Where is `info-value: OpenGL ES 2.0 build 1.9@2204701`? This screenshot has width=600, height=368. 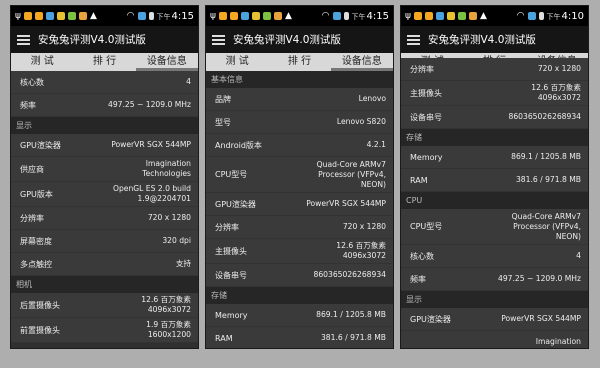
info-value: OpenGL ES 2.0 build 1.9@2204701 is located at coordinates (151, 193).